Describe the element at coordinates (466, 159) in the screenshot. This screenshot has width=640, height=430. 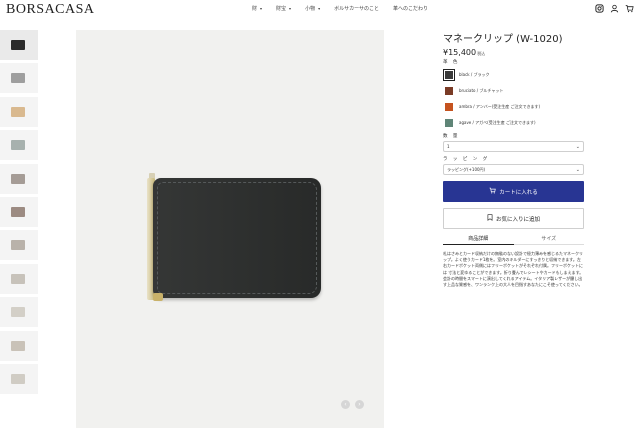
I see `wrapping-label: ラ ッ ピ ン グ` at that location.